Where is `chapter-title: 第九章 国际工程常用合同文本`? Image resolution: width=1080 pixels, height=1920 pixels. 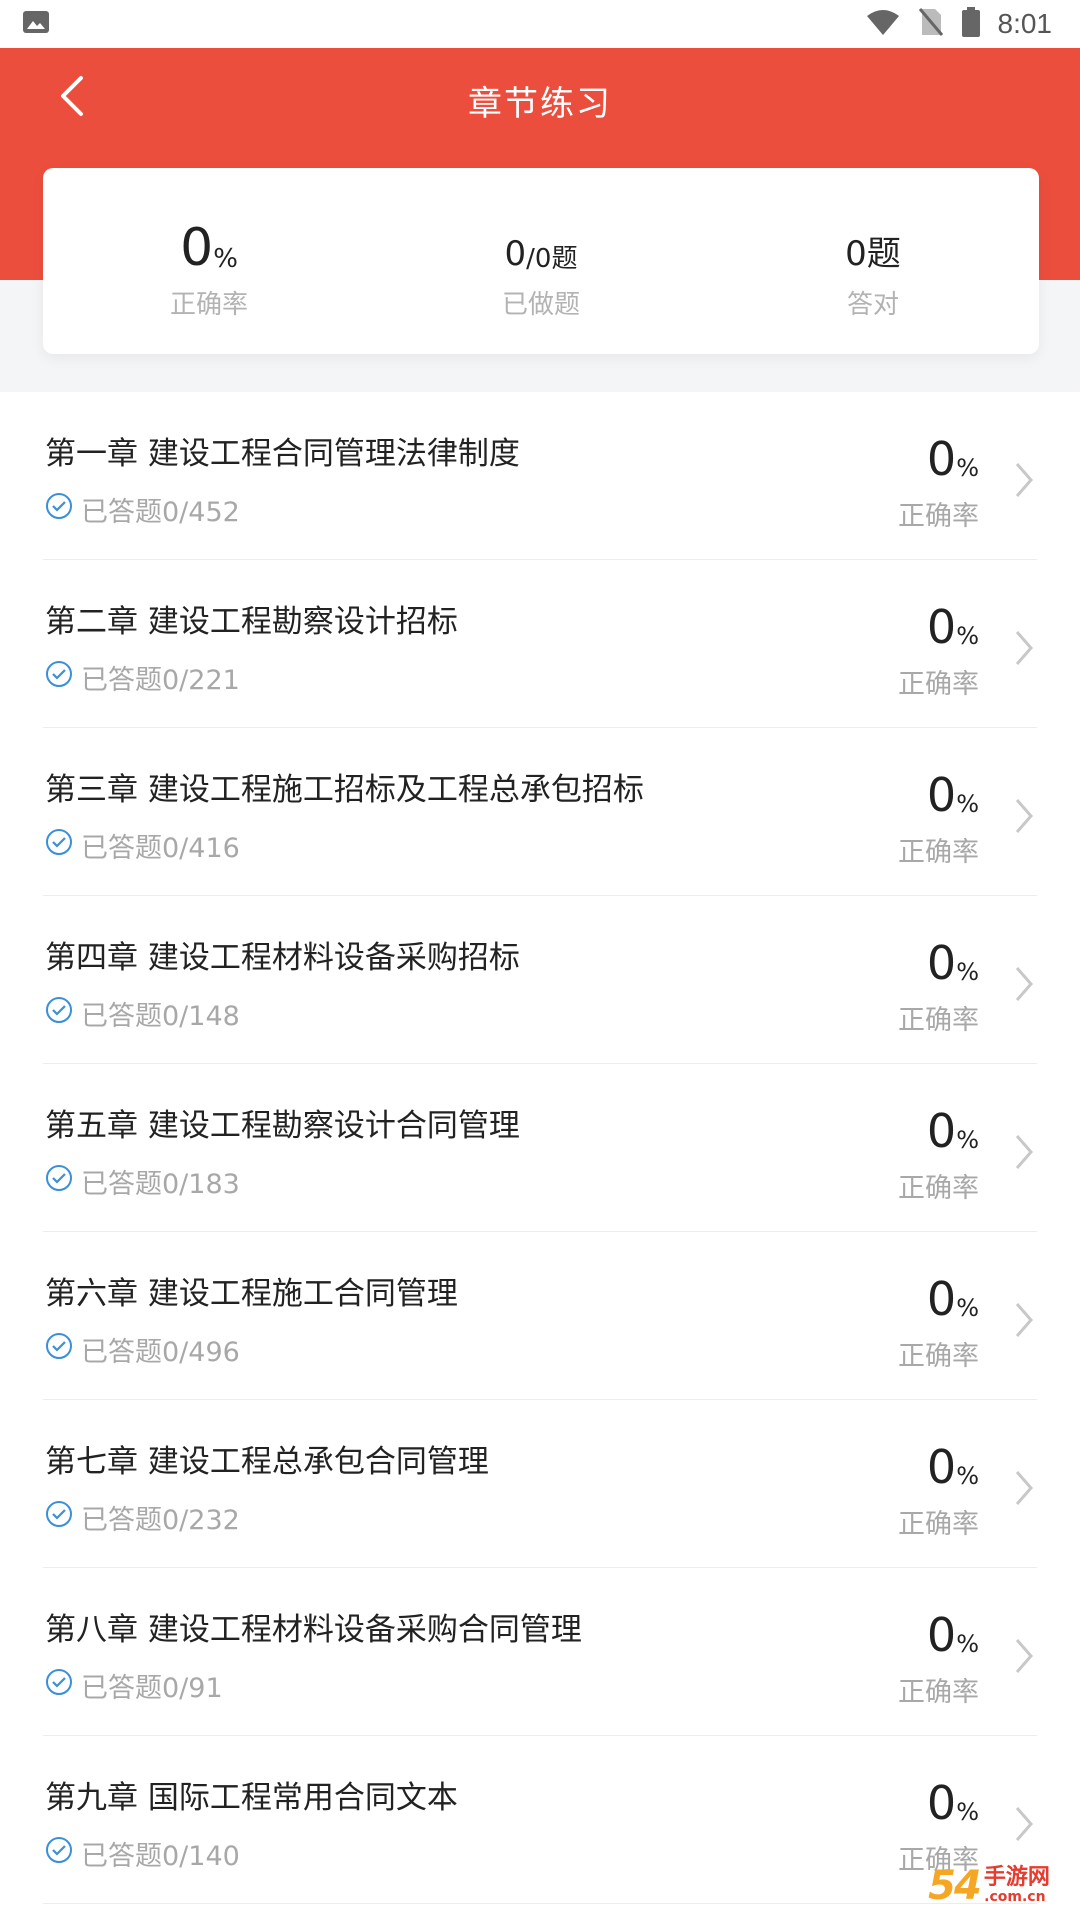 chapter-title: 第九章 国际工程常用合同文本 is located at coordinates (251, 1798).